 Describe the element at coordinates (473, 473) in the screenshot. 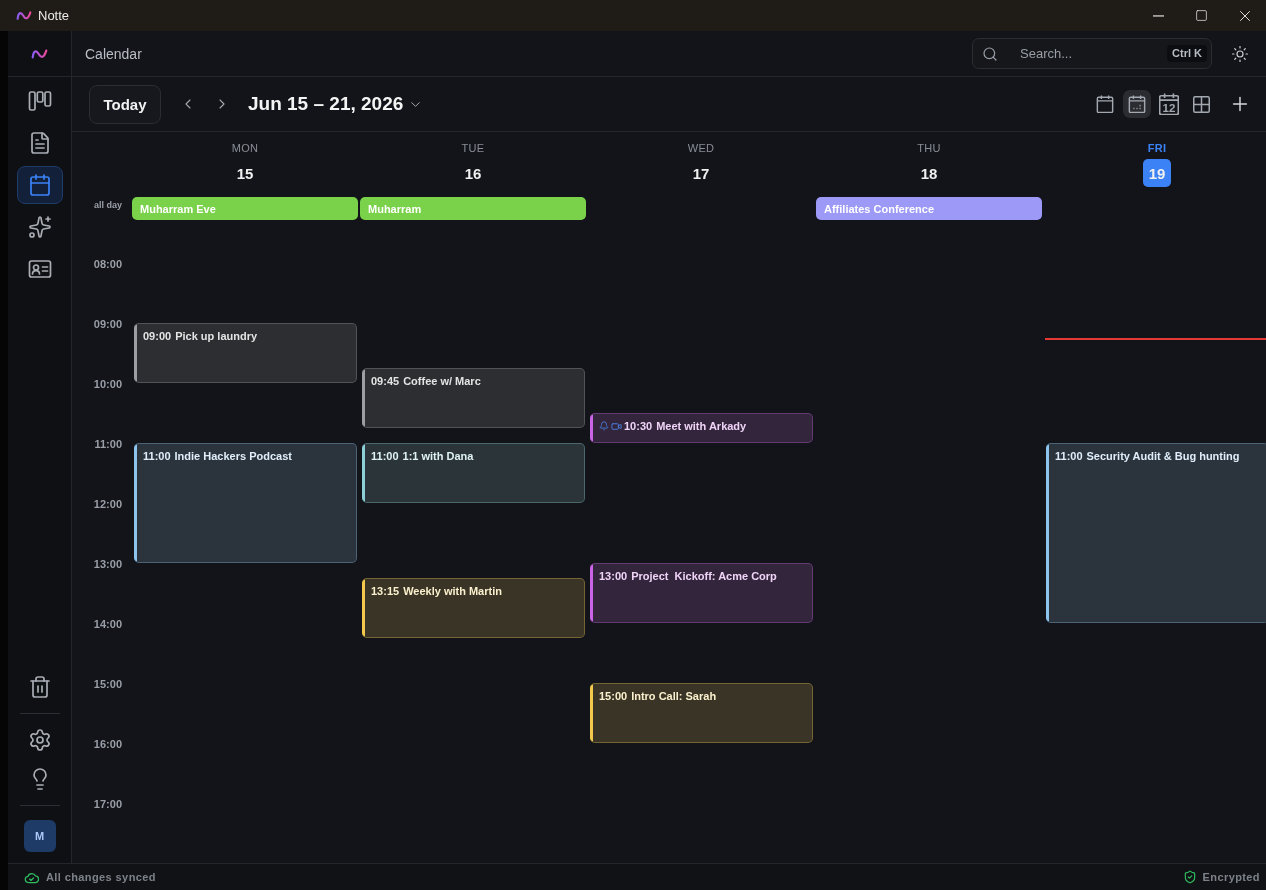

I see `event-card: 11:00 1:1 with Dana` at that location.